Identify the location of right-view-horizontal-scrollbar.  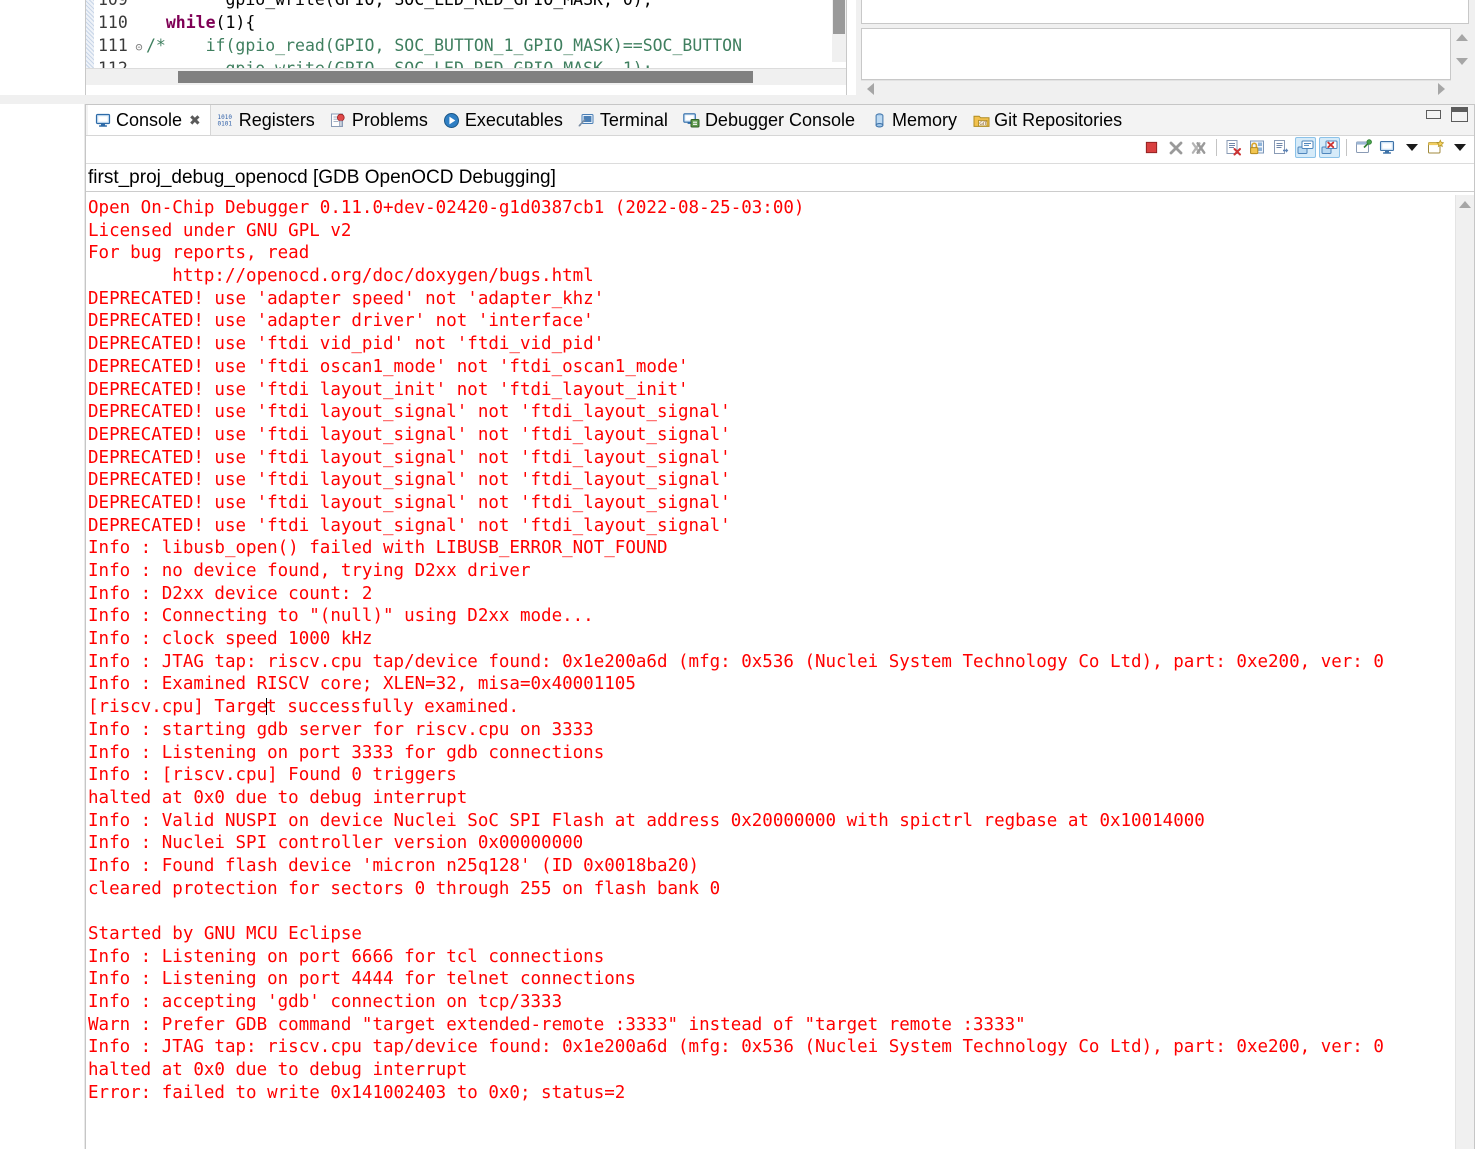
(1156, 88).